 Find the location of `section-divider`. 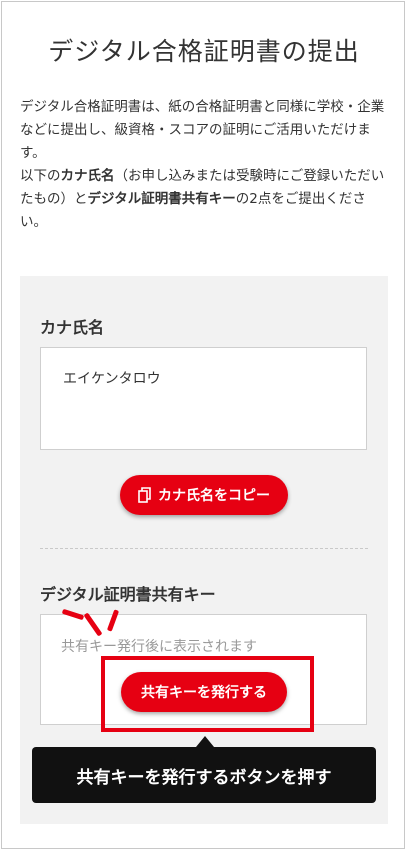

section-divider is located at coordinates (204, 548).